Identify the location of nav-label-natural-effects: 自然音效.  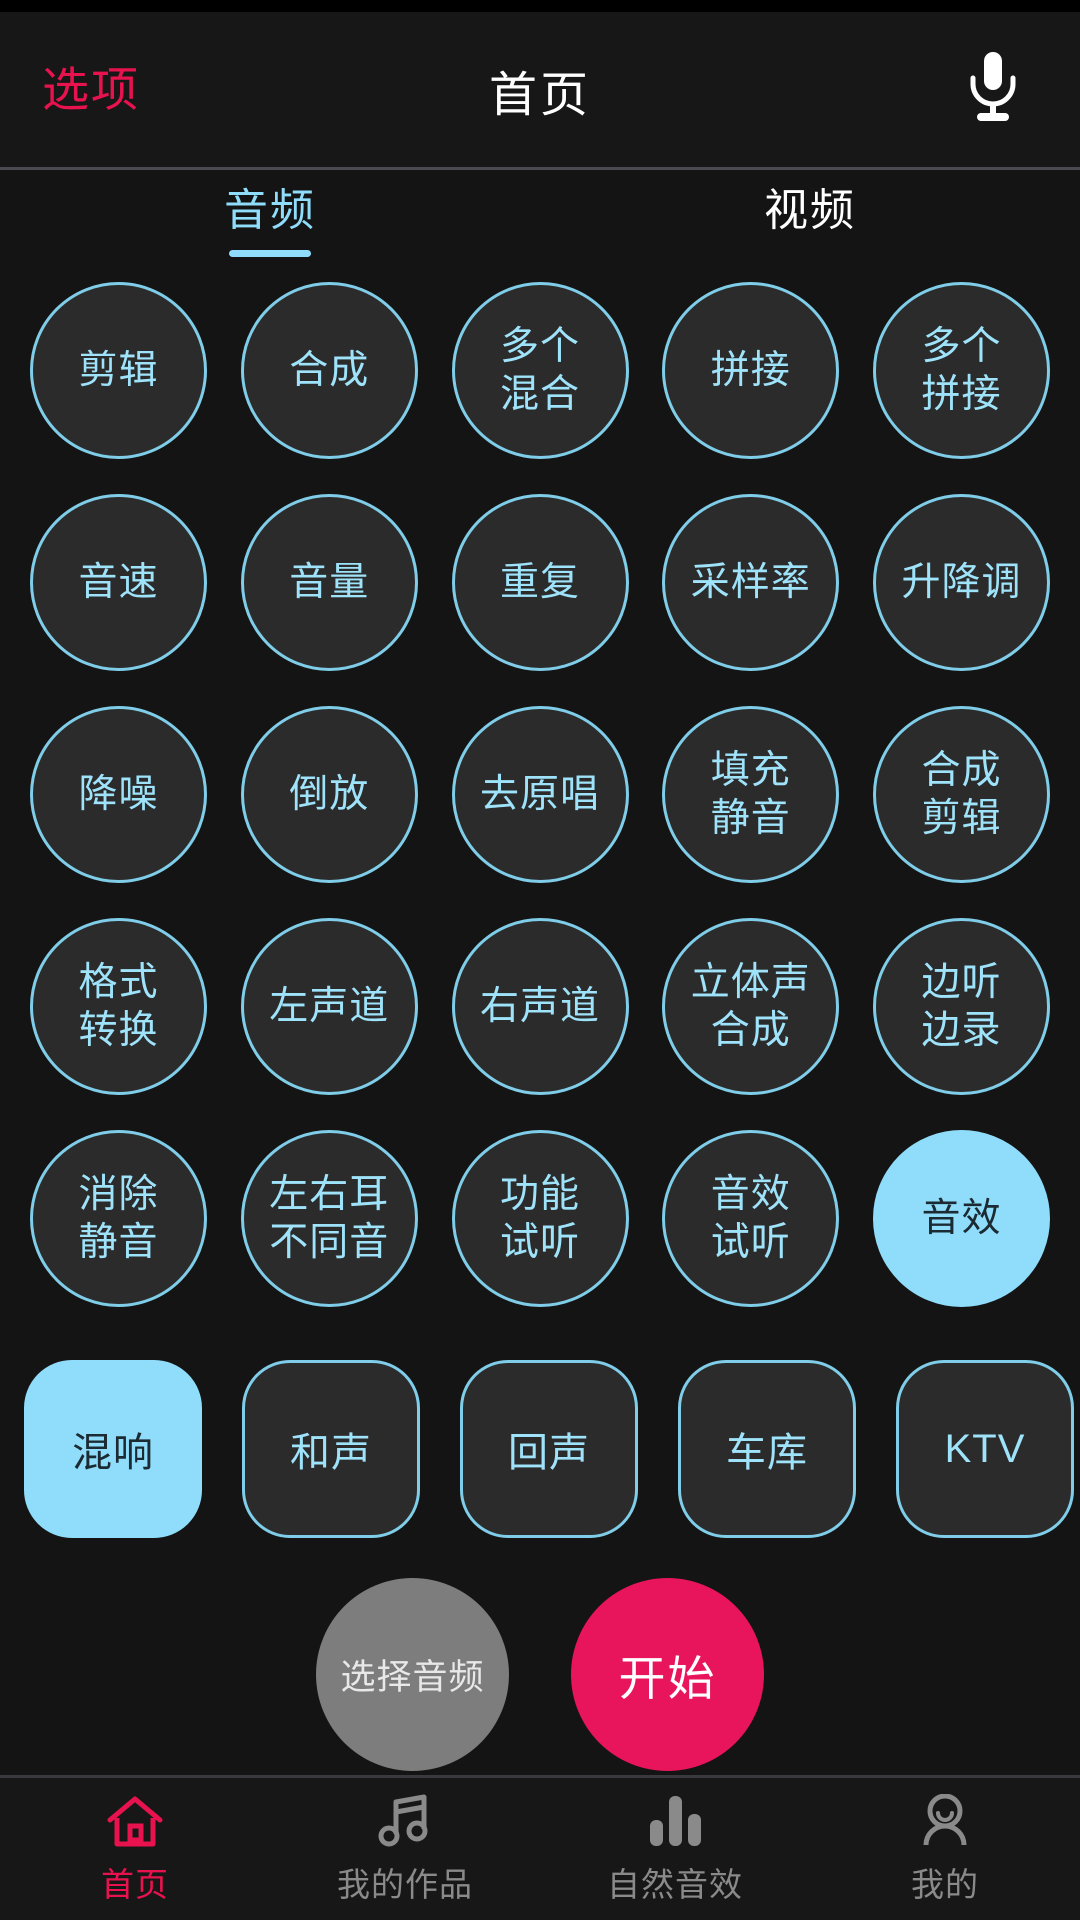
(675, 1884).